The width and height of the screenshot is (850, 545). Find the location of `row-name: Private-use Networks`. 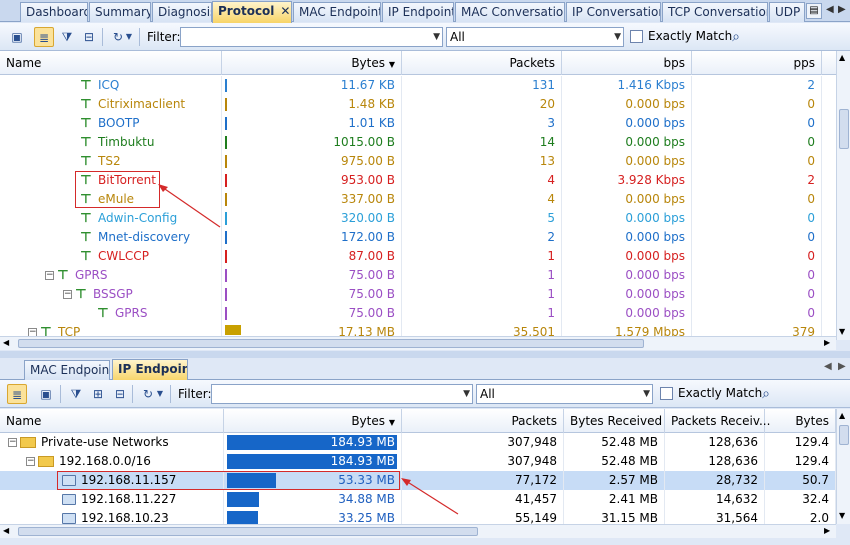

row-name: Private-use Networks is located at coordinates (105, 442).